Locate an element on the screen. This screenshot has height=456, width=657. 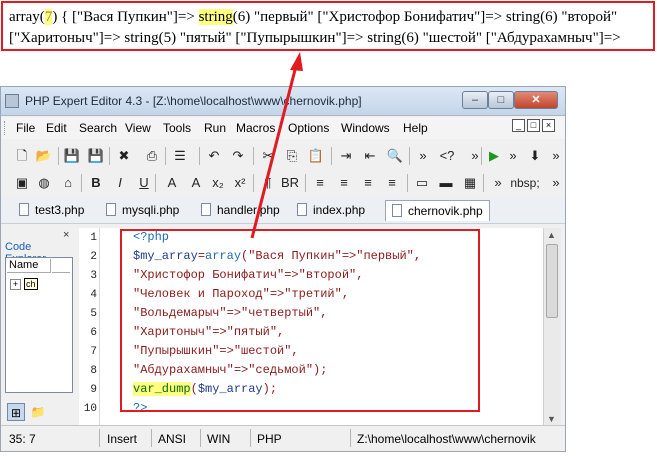
globe-icon: ◍ is located at coordinates (44, 183).